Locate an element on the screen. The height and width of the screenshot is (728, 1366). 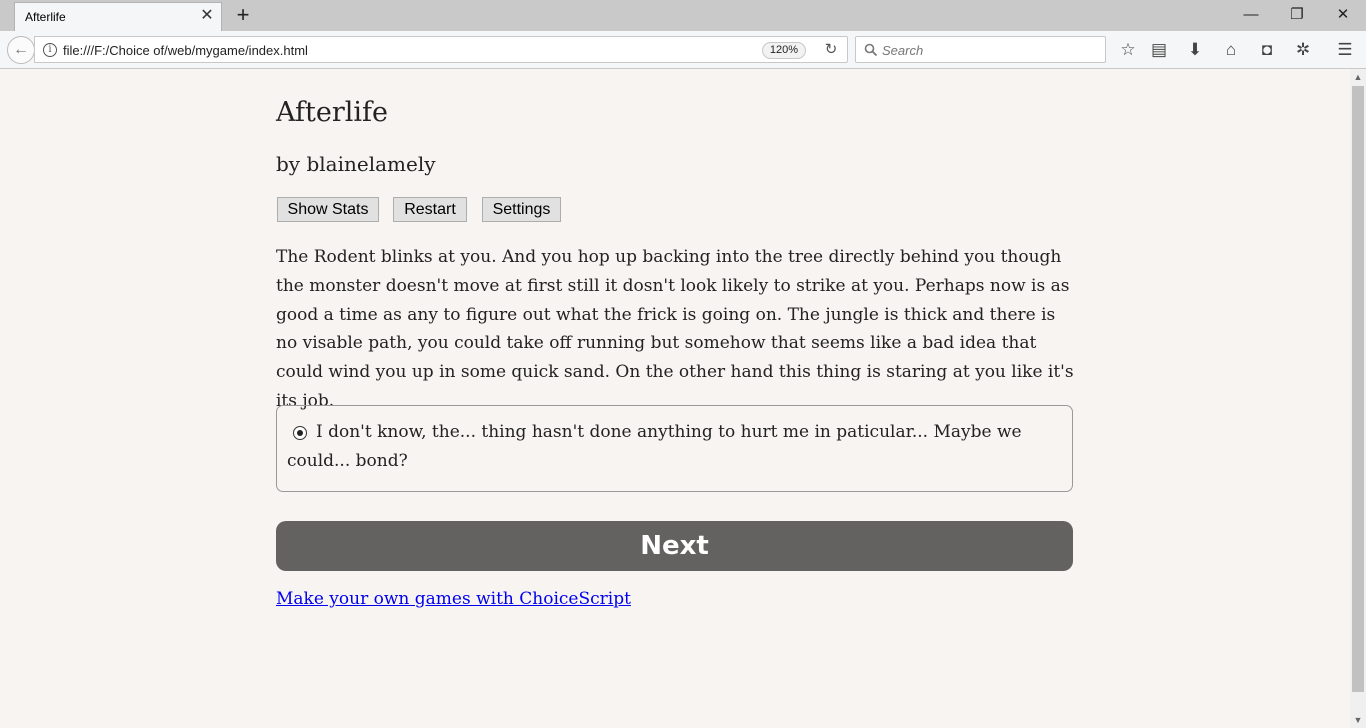
scroll-down-icon: ▼ is located at coordinates (1358, 720).